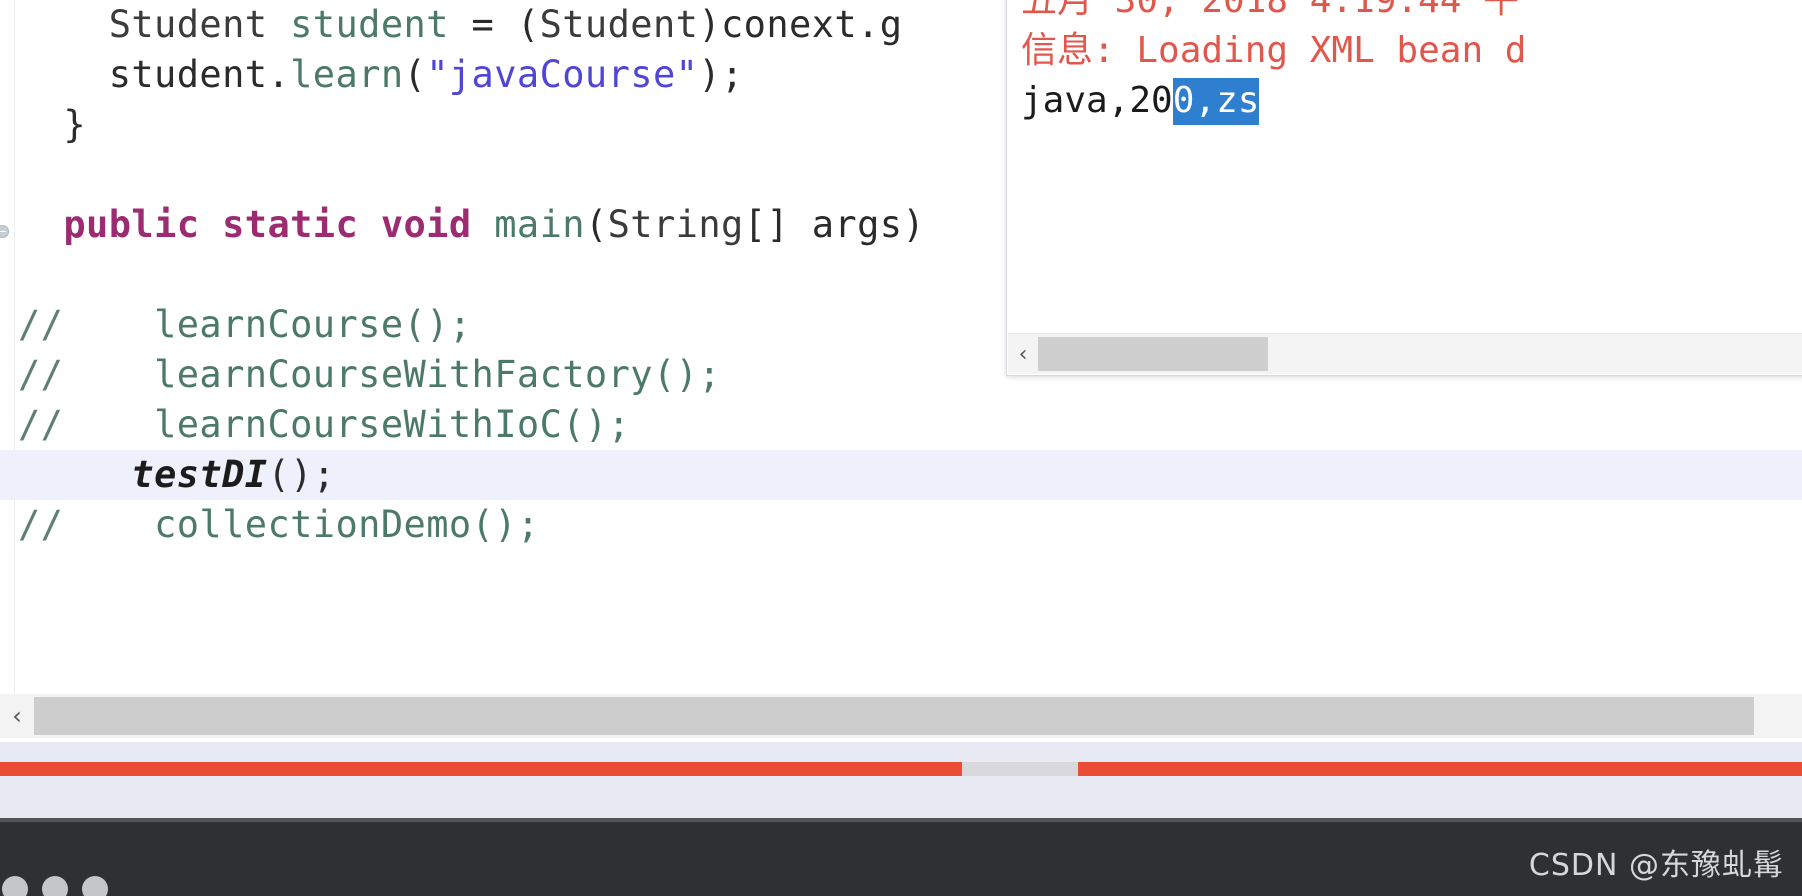 The width and height of the screenshot is (1802, 896). I want to click on console-scrollbar-thumb, so click(1153, 354).